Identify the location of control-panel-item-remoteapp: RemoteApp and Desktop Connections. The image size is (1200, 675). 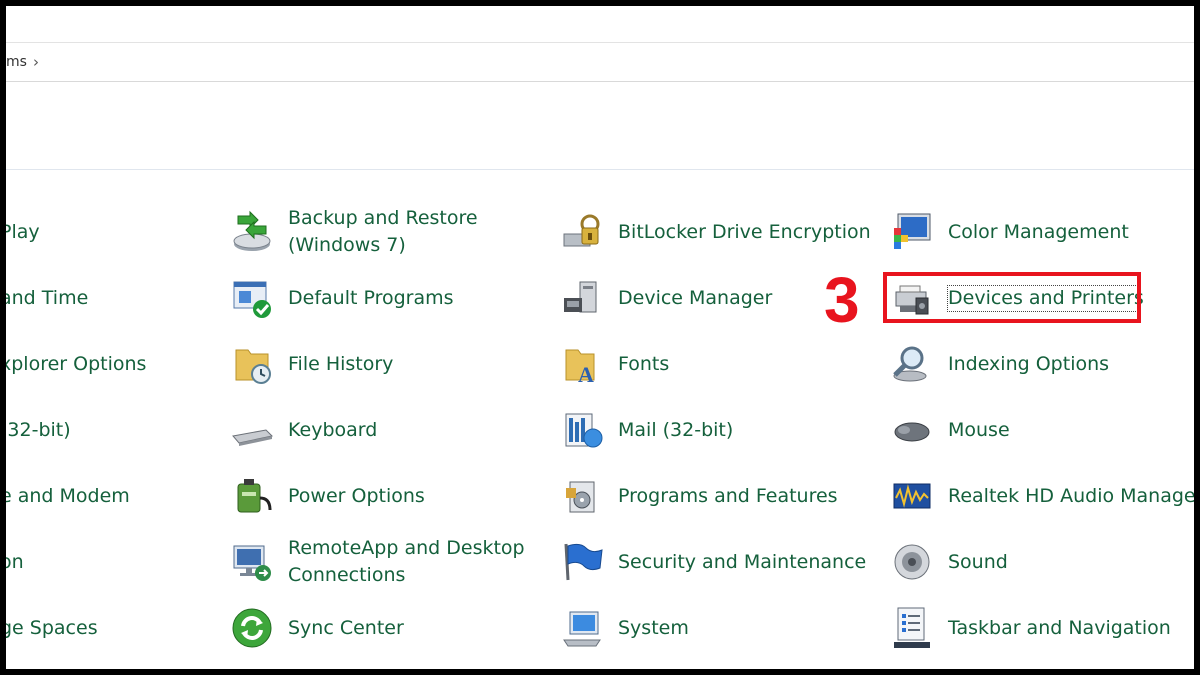
(377, 562).